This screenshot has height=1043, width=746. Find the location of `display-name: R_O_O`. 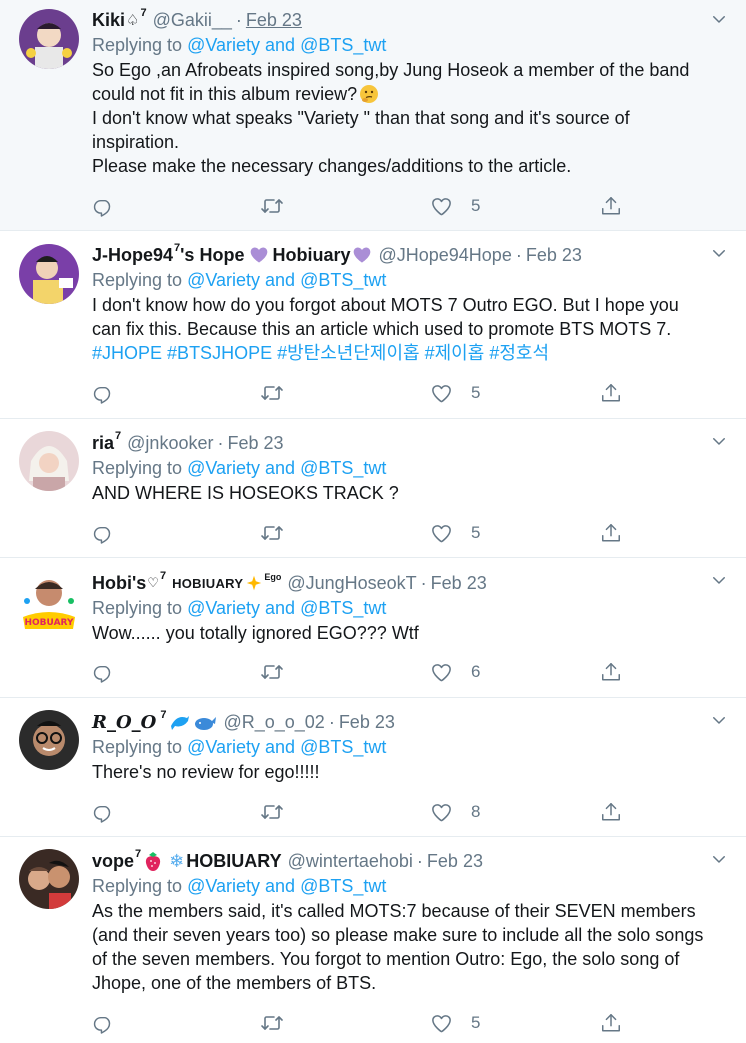

display-name: R_O_O is located at coordinates (124, 722).